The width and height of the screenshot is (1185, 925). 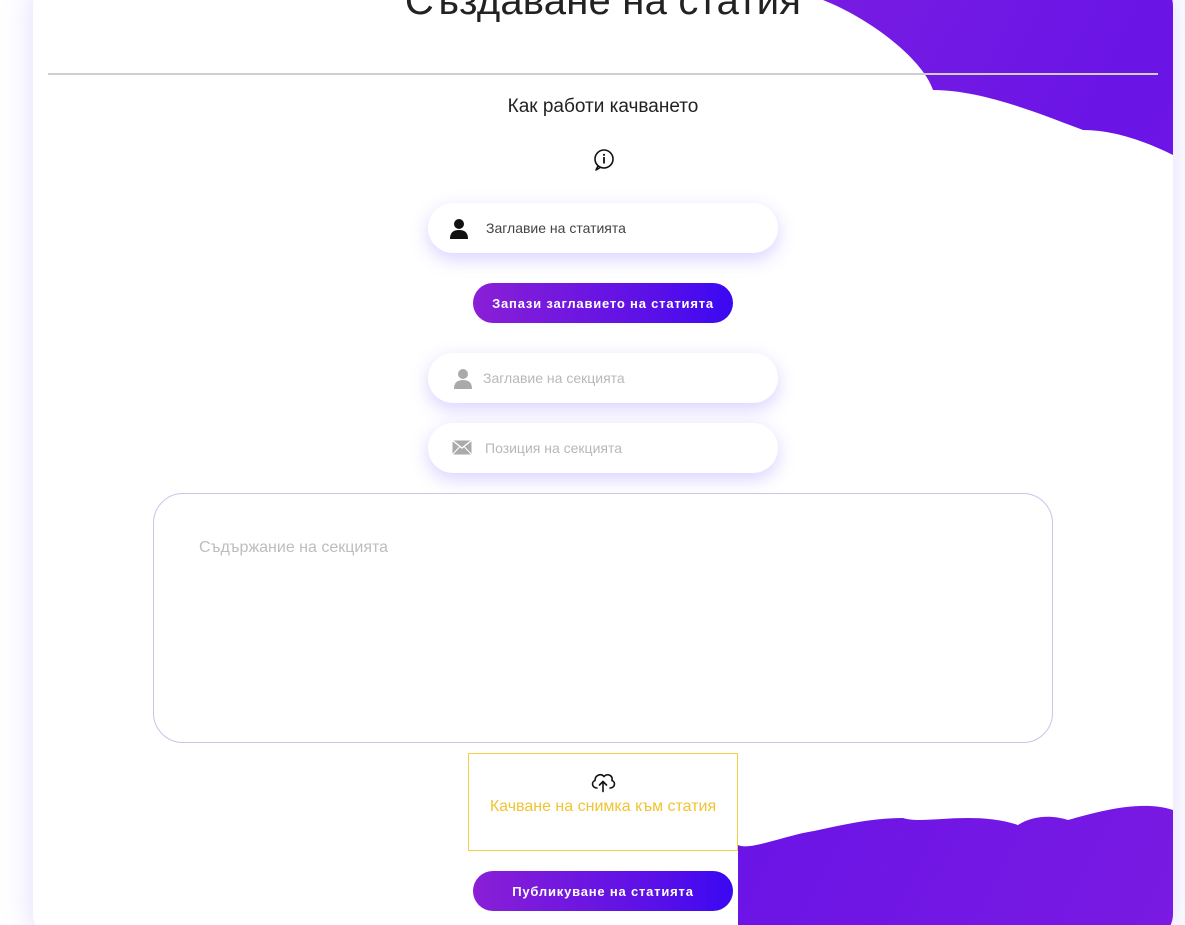 What do you see at coordinates (603, 891) in the screenshot?
I see `publish-article-button: Публикуване на статията` at bounding box center [603, 891].